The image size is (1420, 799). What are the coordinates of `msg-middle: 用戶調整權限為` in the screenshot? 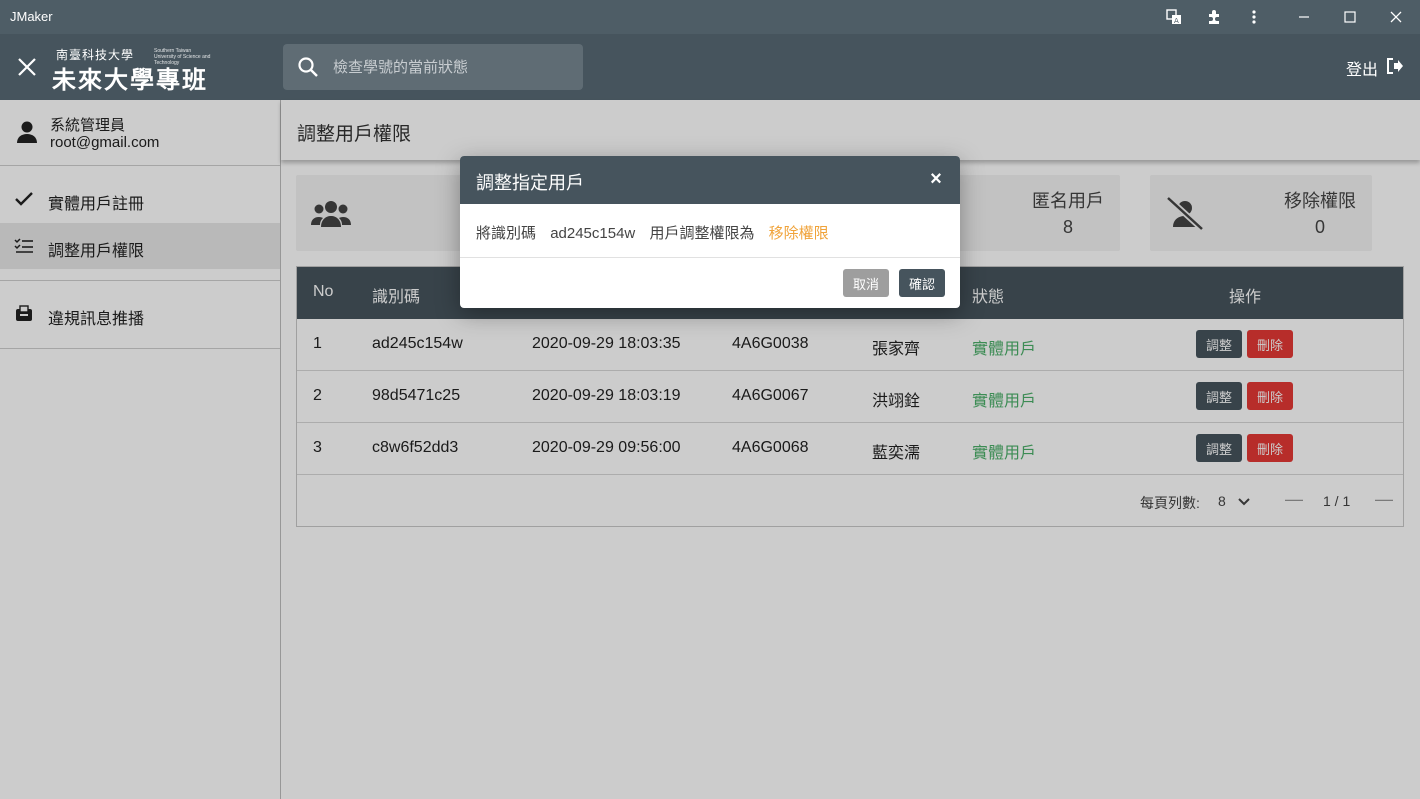 It's located at (702, 233).